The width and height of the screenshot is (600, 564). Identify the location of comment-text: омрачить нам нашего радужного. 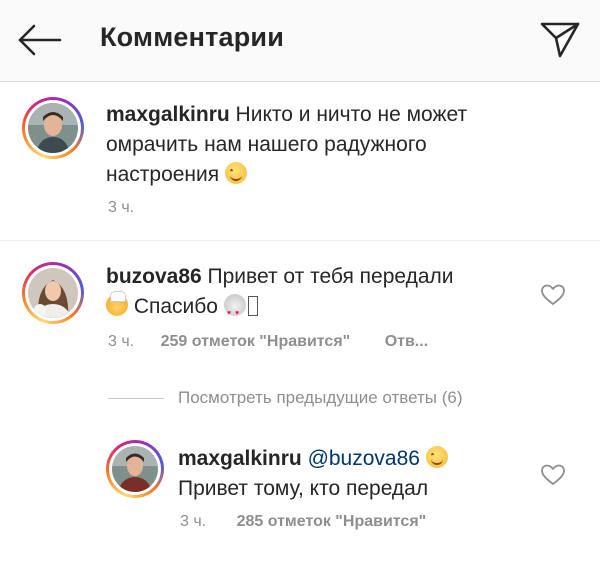
(266, 144).